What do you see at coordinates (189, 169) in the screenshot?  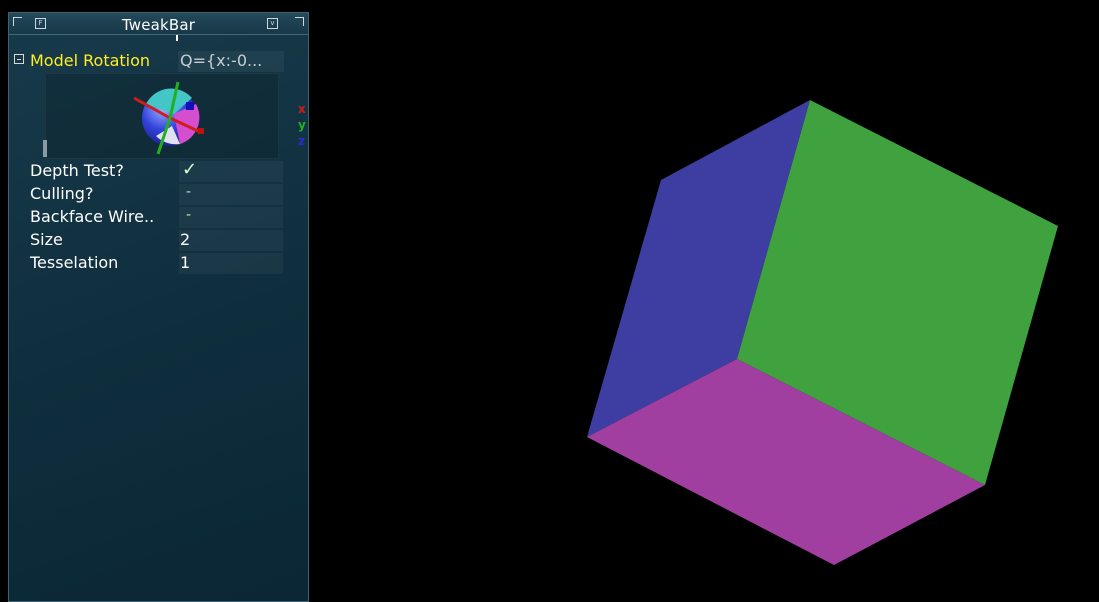 I see `checkmark-icon: ✓` at bounding box center [189, 169].